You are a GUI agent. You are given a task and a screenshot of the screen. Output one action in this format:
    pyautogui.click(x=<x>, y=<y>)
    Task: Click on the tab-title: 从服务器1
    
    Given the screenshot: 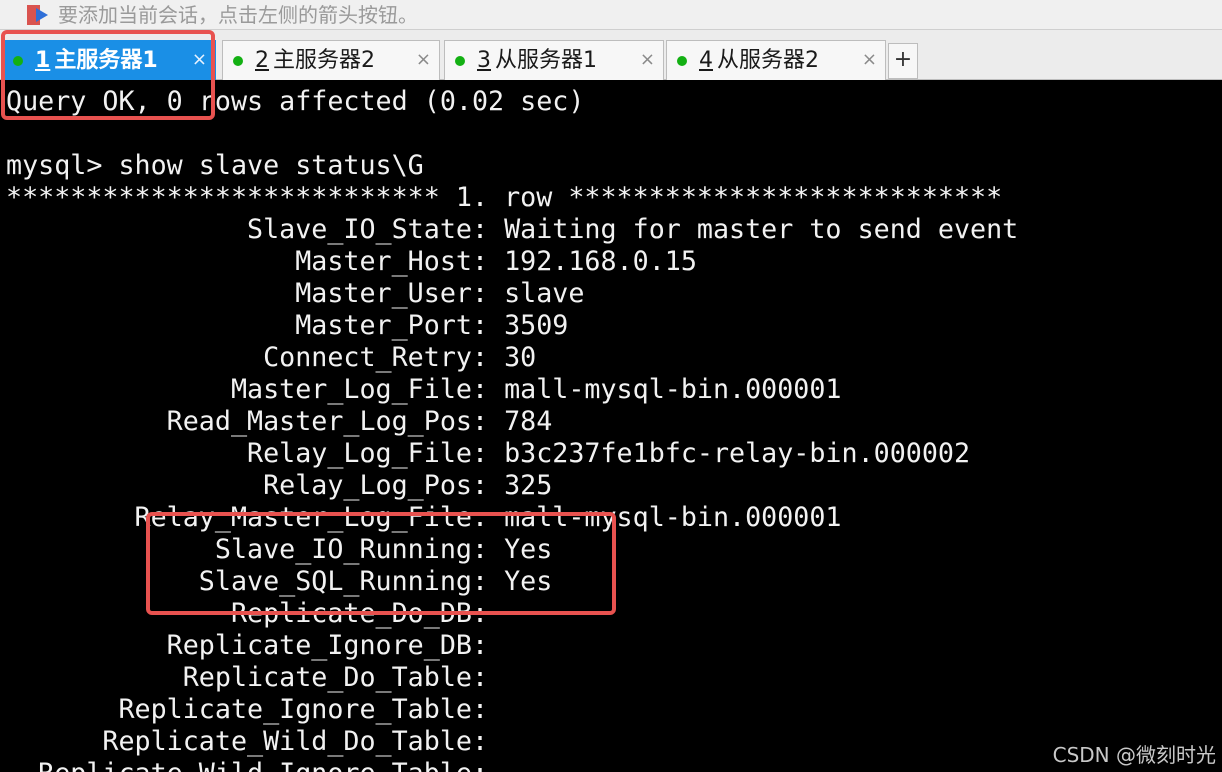 What is the action you would take?
    pyautogui.click(x=546, y=60)
    